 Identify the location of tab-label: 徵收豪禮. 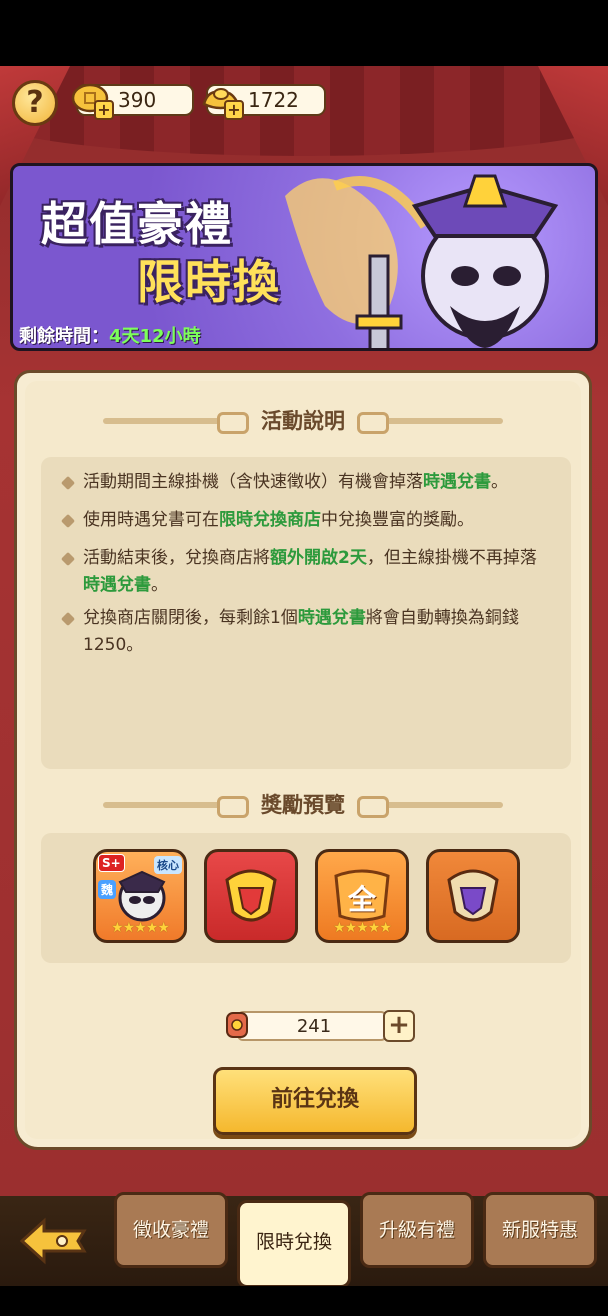
(170, 1230).